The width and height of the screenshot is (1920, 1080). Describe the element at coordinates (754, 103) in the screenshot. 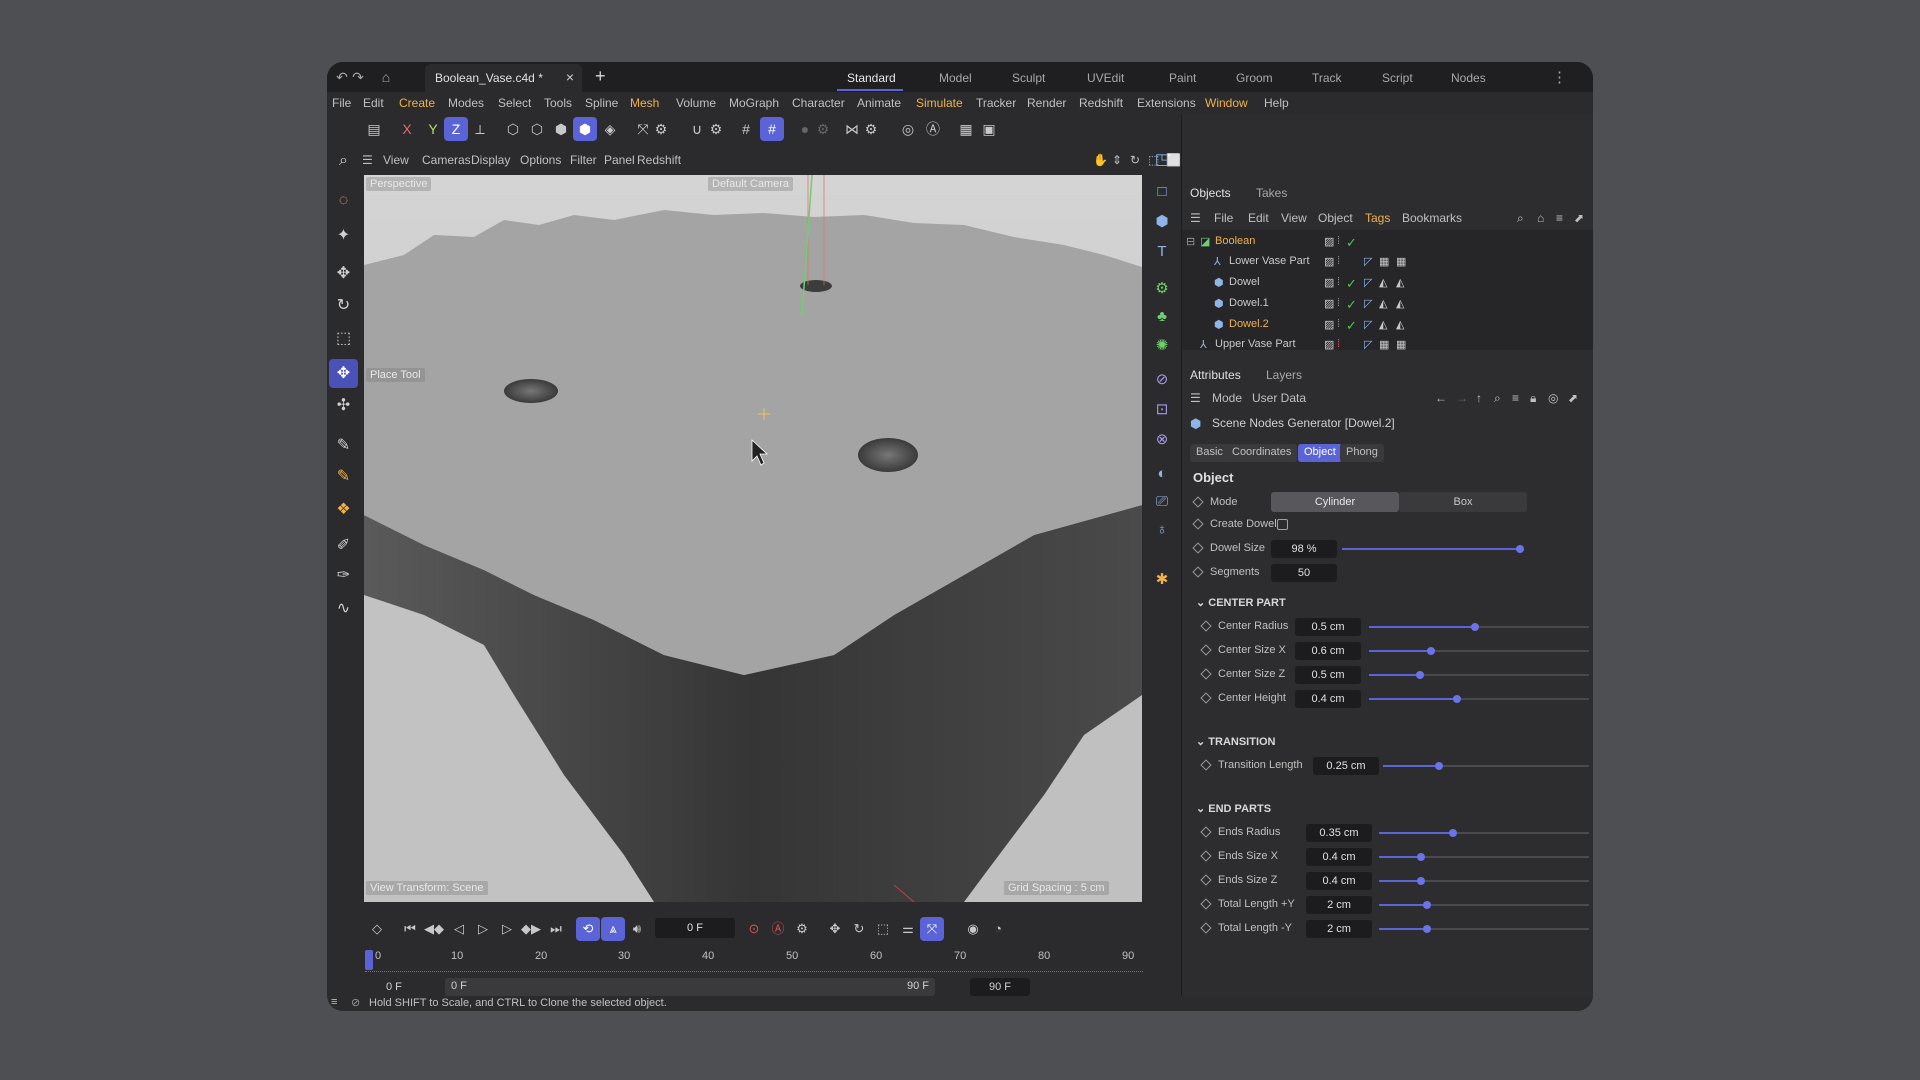

I see `menu-mograph: MoGraph` at that location.